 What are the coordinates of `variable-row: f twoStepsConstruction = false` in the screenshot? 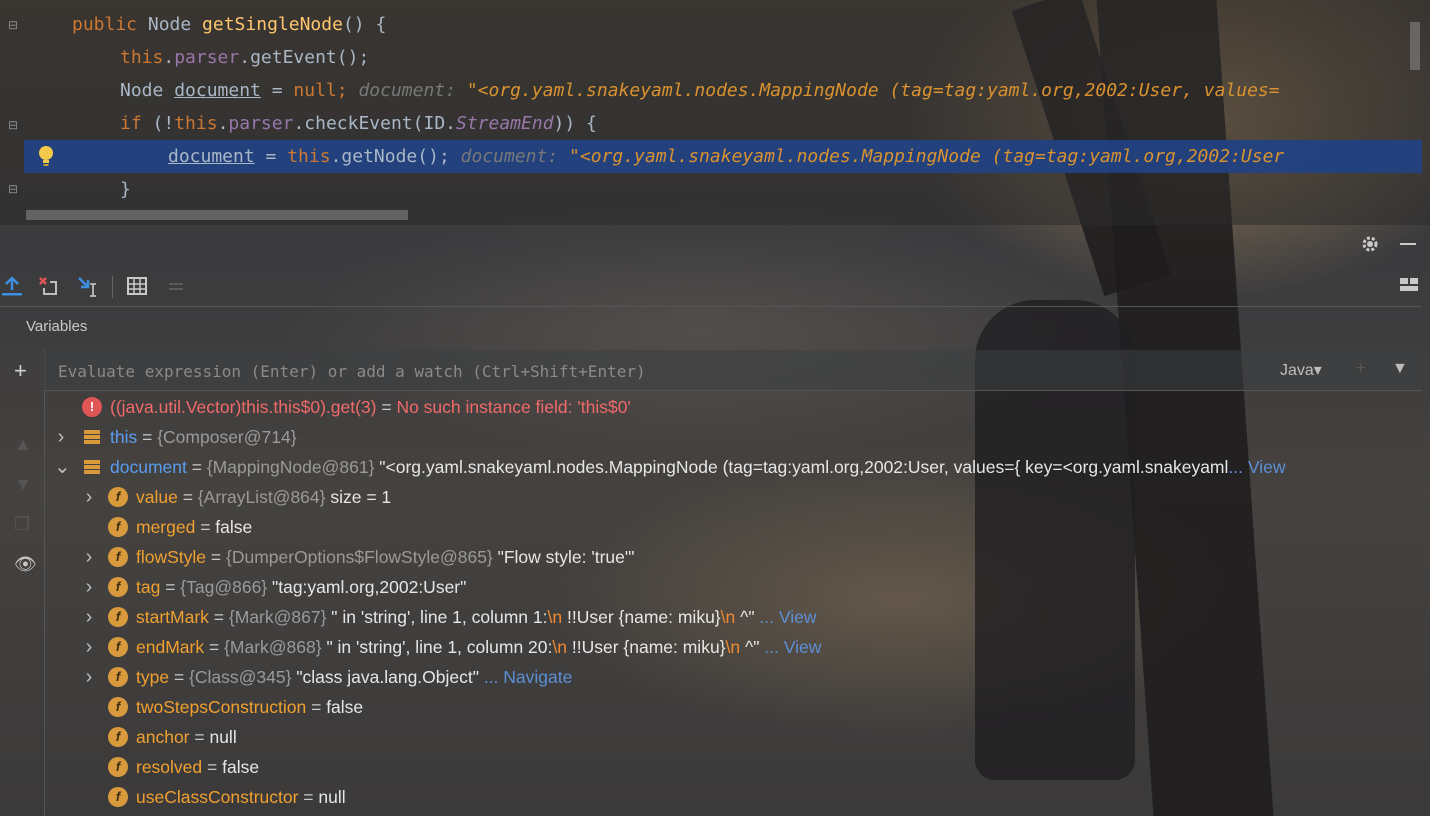 It's located at (734, 707).